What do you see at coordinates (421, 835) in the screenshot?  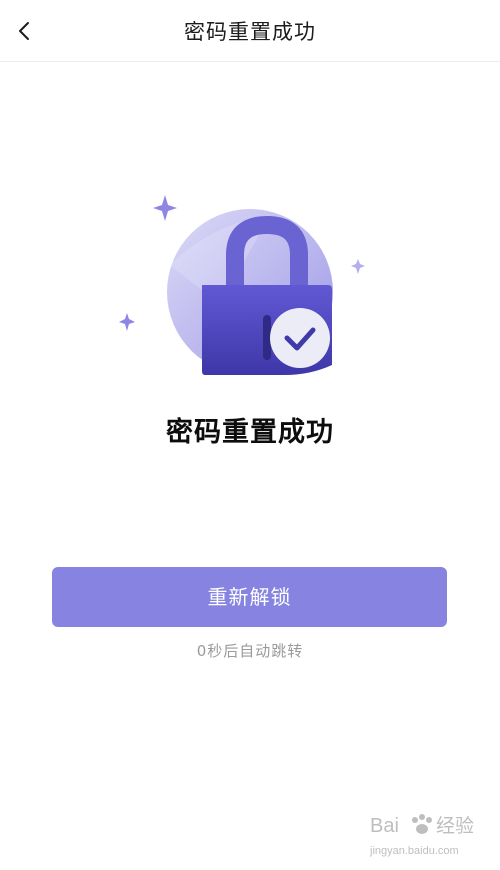 I see `baidu-jingyan-watermark: Bai 经验 jingyan.baidu.com` at bounding box center [421, 835].